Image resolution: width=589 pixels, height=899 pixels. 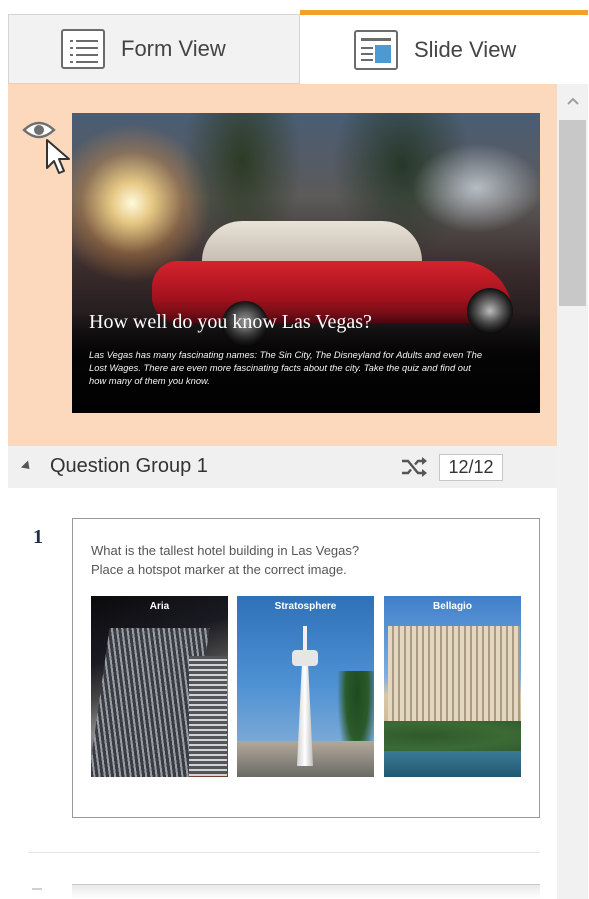 What do you see at coordinates (452, 606) in the screenshot?
I see `image-label: Bellagio` at bounding box center [452, 606].